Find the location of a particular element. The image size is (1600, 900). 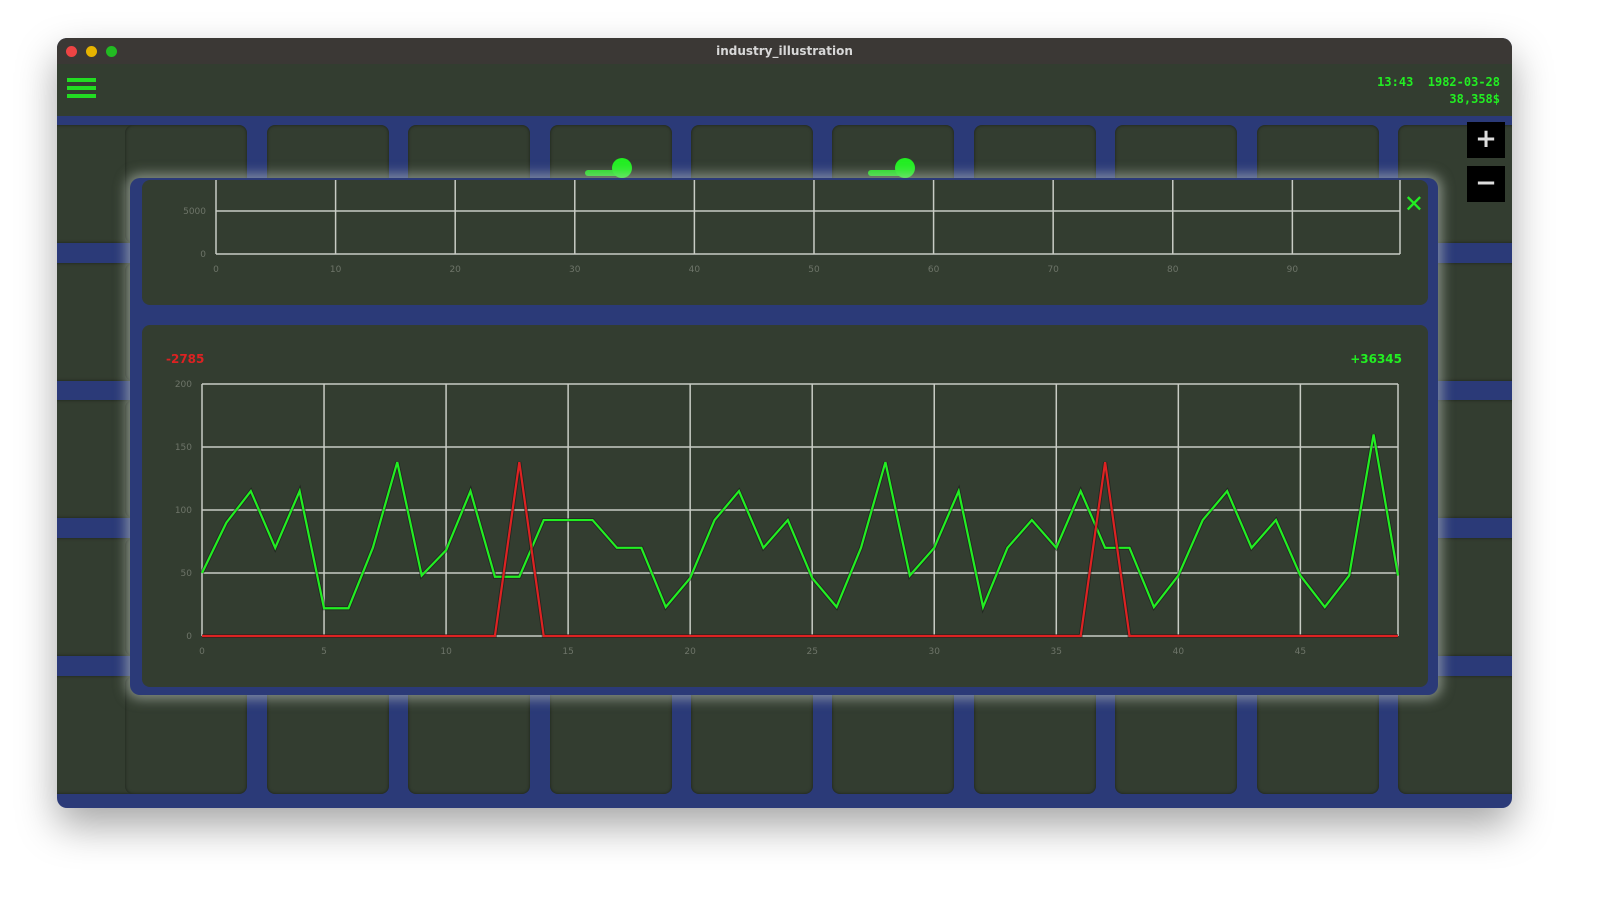

zoom-out-button: − is located at coordinates (1486, 184).